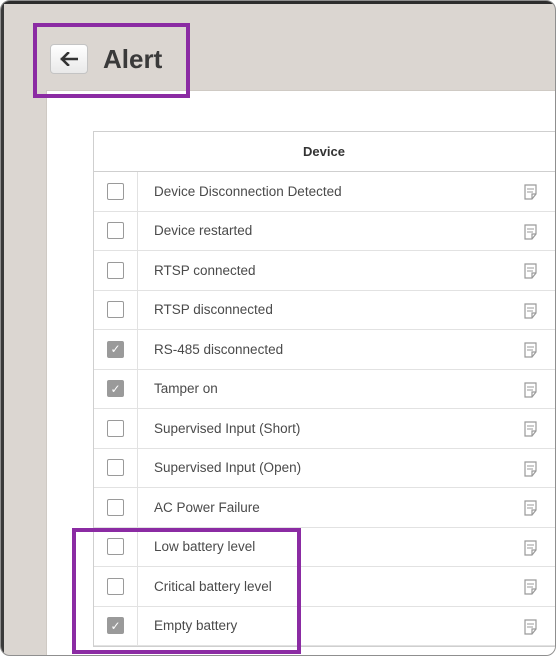 This screenshot has height=656, width=556. What do you see at coordinates (248, 191) in the screenshot?
I see `row-label: Device Disconnection Detected` at bounding box center [248, 191].